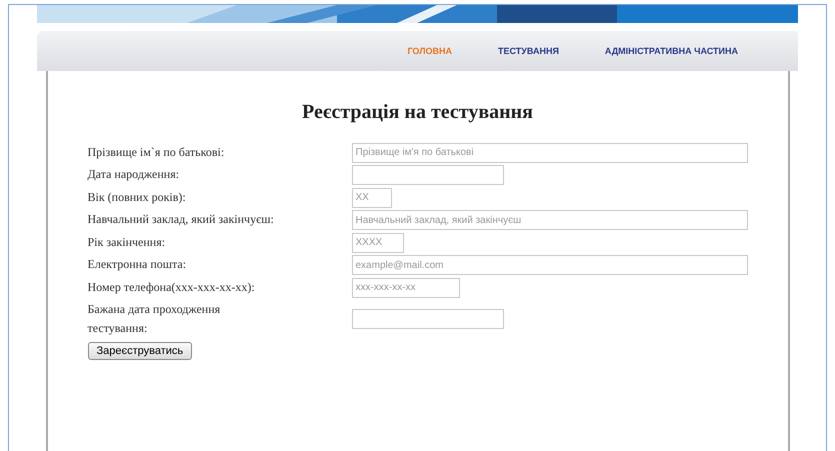 The height and width of the screenshot is (451, 835). Describe the element at coordinates (127, 242) in the screenshot. I see `field-label: Рік закінчення:` at that location.